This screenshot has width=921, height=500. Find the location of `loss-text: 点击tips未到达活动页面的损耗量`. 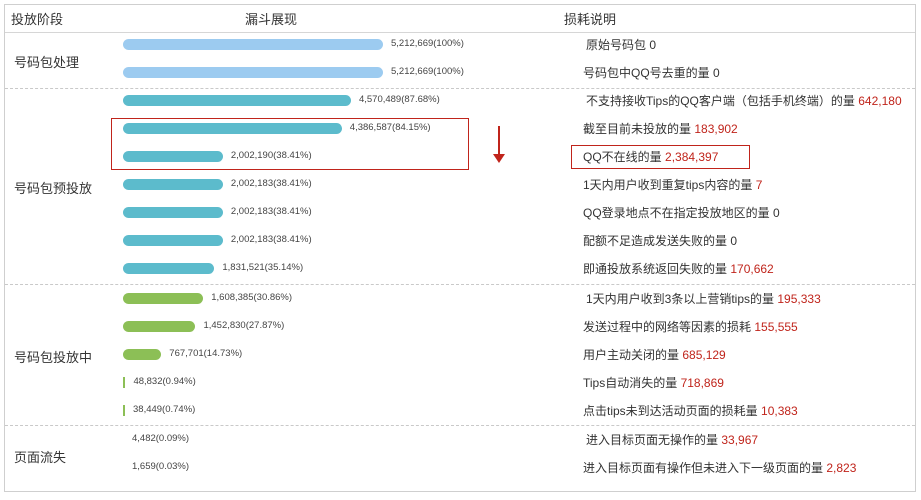

loss-text: 点击tips未到达活动页面的损耗量 is located at coordinates (672, 411).